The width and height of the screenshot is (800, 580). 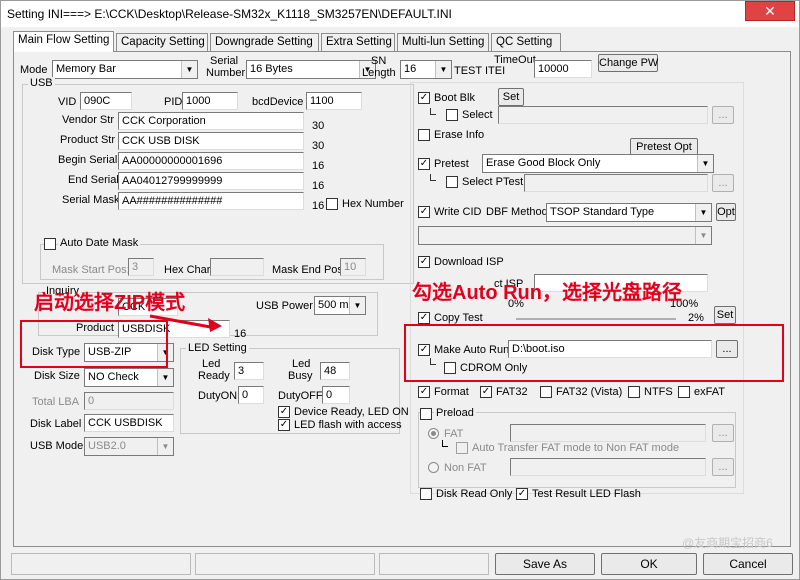 I want to click on annotation-arrow, so click(x=185, y=323).